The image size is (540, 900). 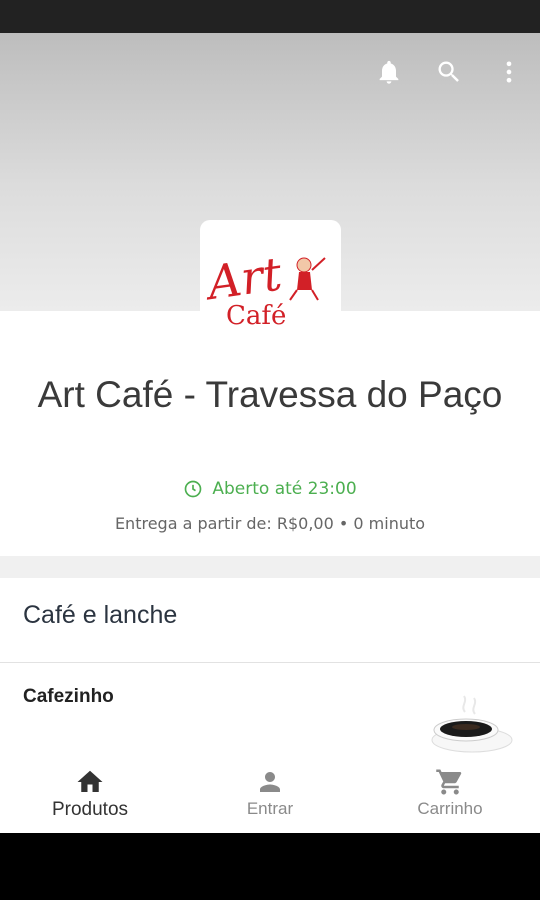 I want to click on svg-text: Café, so click(x=256, y=315).